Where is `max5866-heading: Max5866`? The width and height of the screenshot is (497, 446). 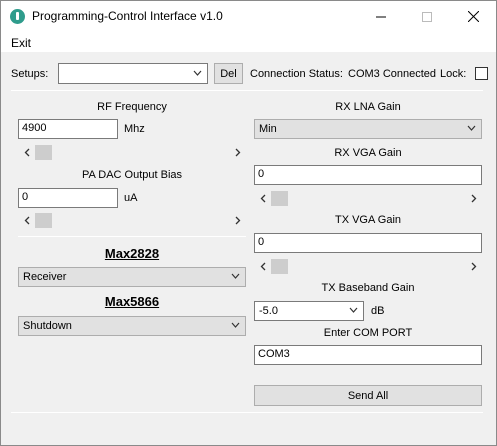
max5866-heading: Max5866 is located at coordinates (132, 301).